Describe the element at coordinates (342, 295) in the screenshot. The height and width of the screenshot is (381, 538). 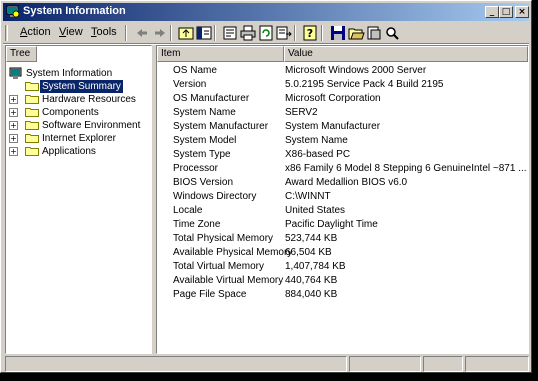
I see `table-row: Page File Space 884,040 KB` at that location.